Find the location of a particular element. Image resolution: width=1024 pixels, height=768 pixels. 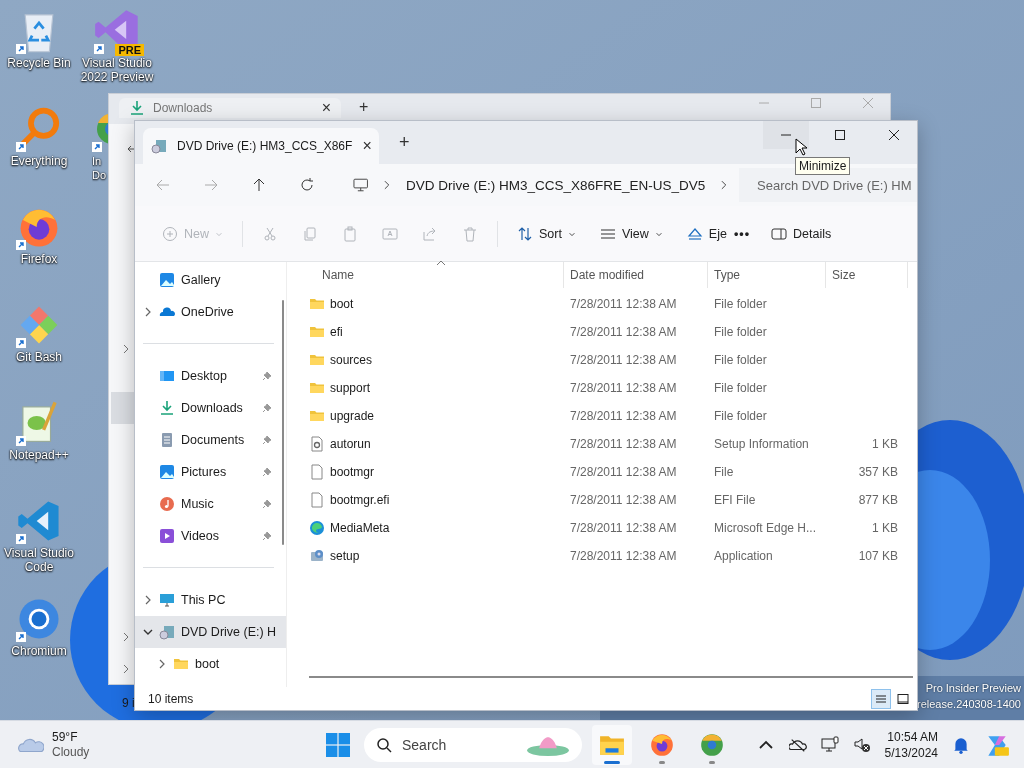

start-icon is located at coordinates (338, 744).